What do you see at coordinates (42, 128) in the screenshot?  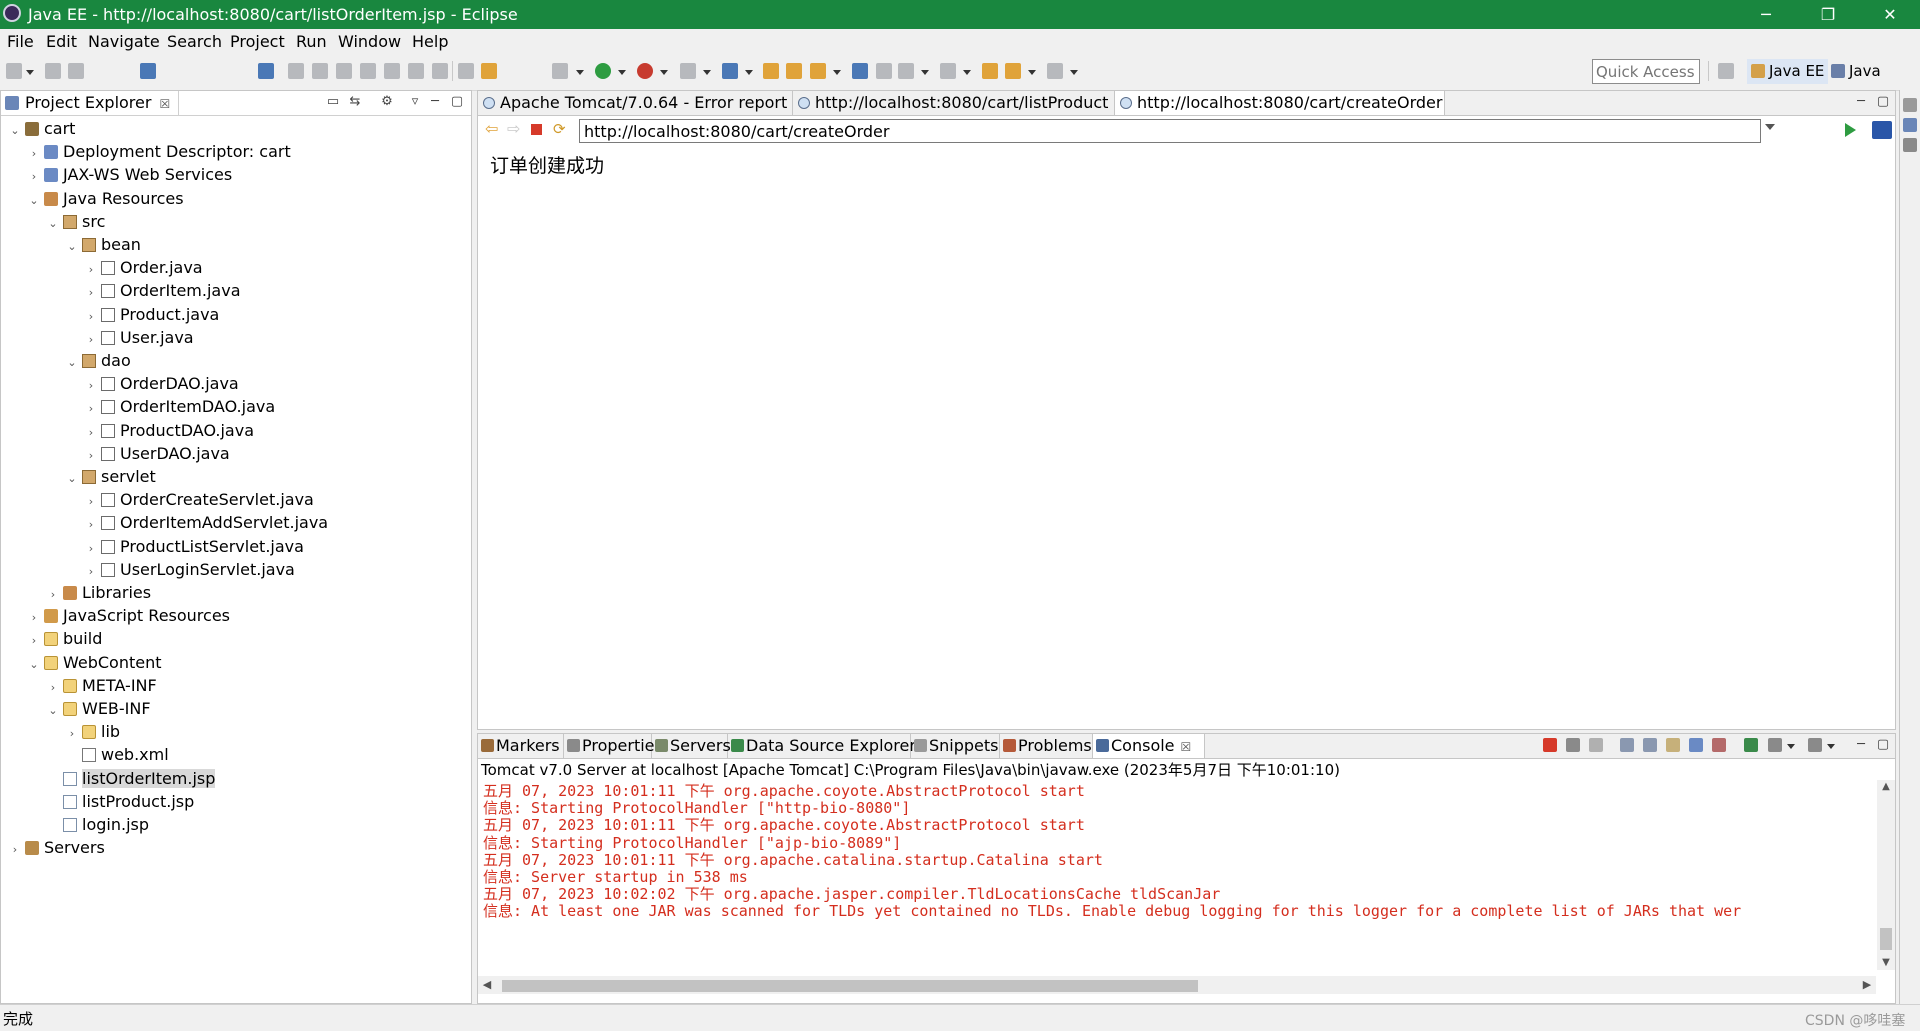 I see `tree-item: ⌄ cart` at bounding box center [42, 128].